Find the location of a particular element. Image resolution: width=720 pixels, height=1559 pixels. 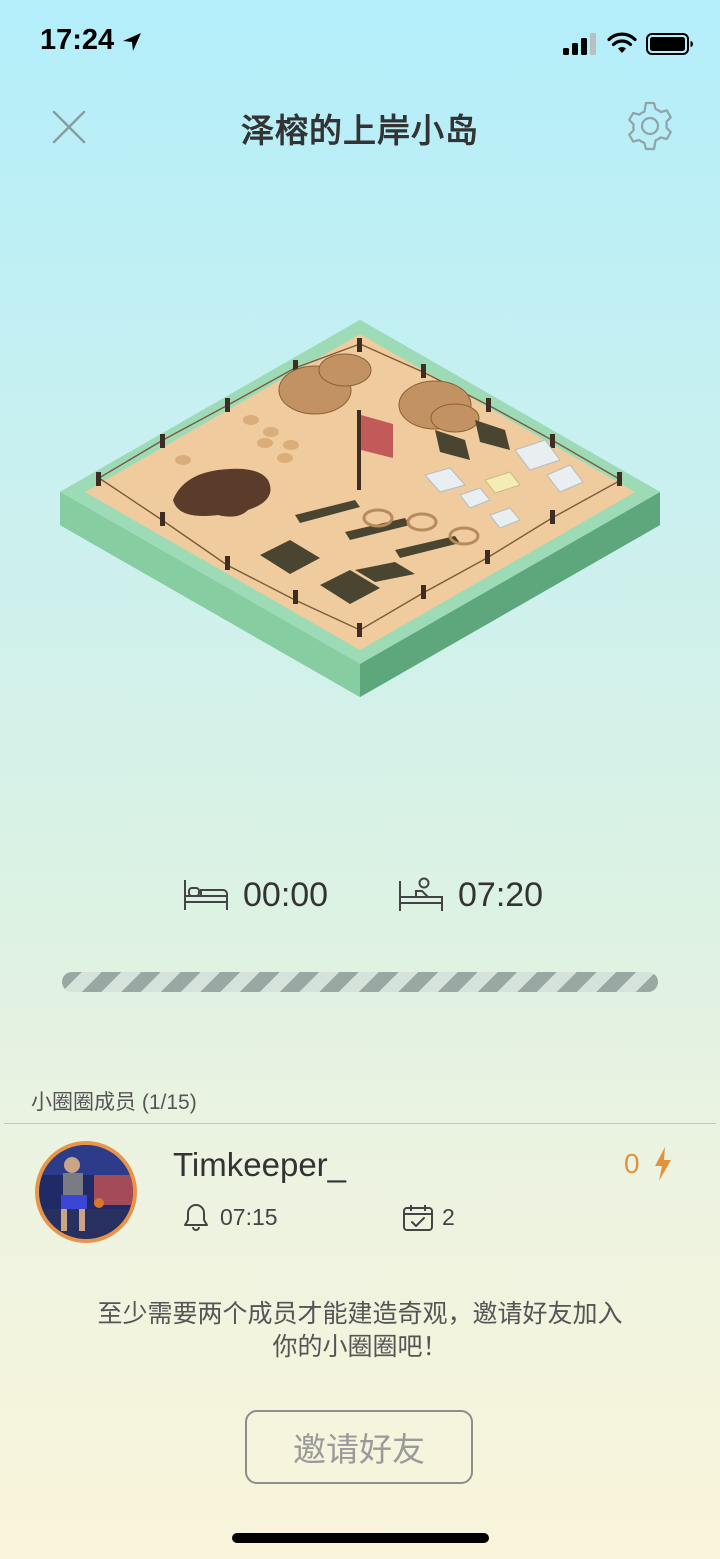

invite-notice: 至少需要两个成员才能建造奇观，邀请好友加入 你的小圈圈吧！ is located at coordinates (360, 1331).